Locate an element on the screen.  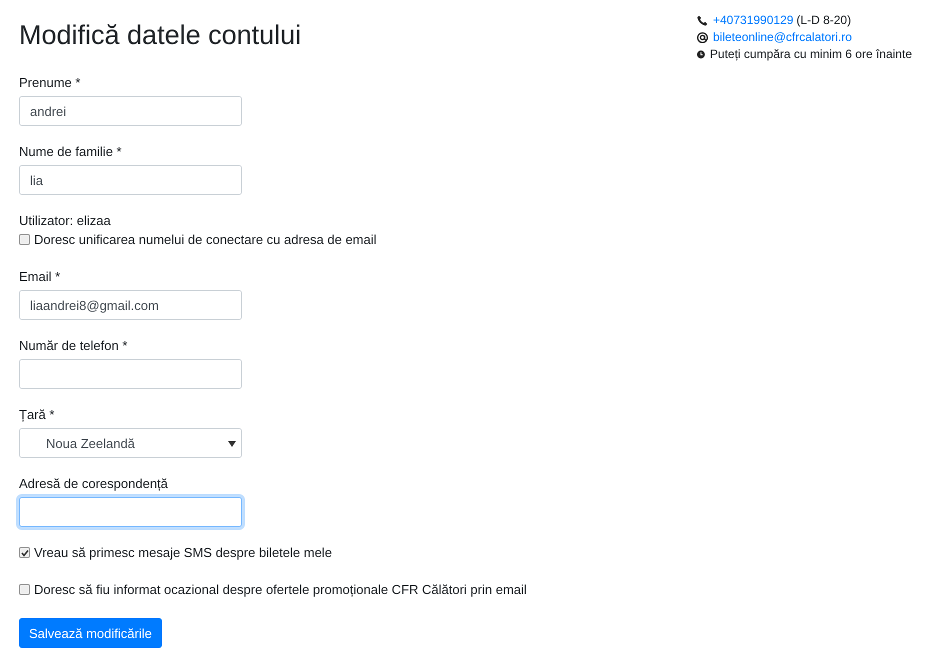
hours-text: (L-D 8-20) is located at coordinates (824, 20).